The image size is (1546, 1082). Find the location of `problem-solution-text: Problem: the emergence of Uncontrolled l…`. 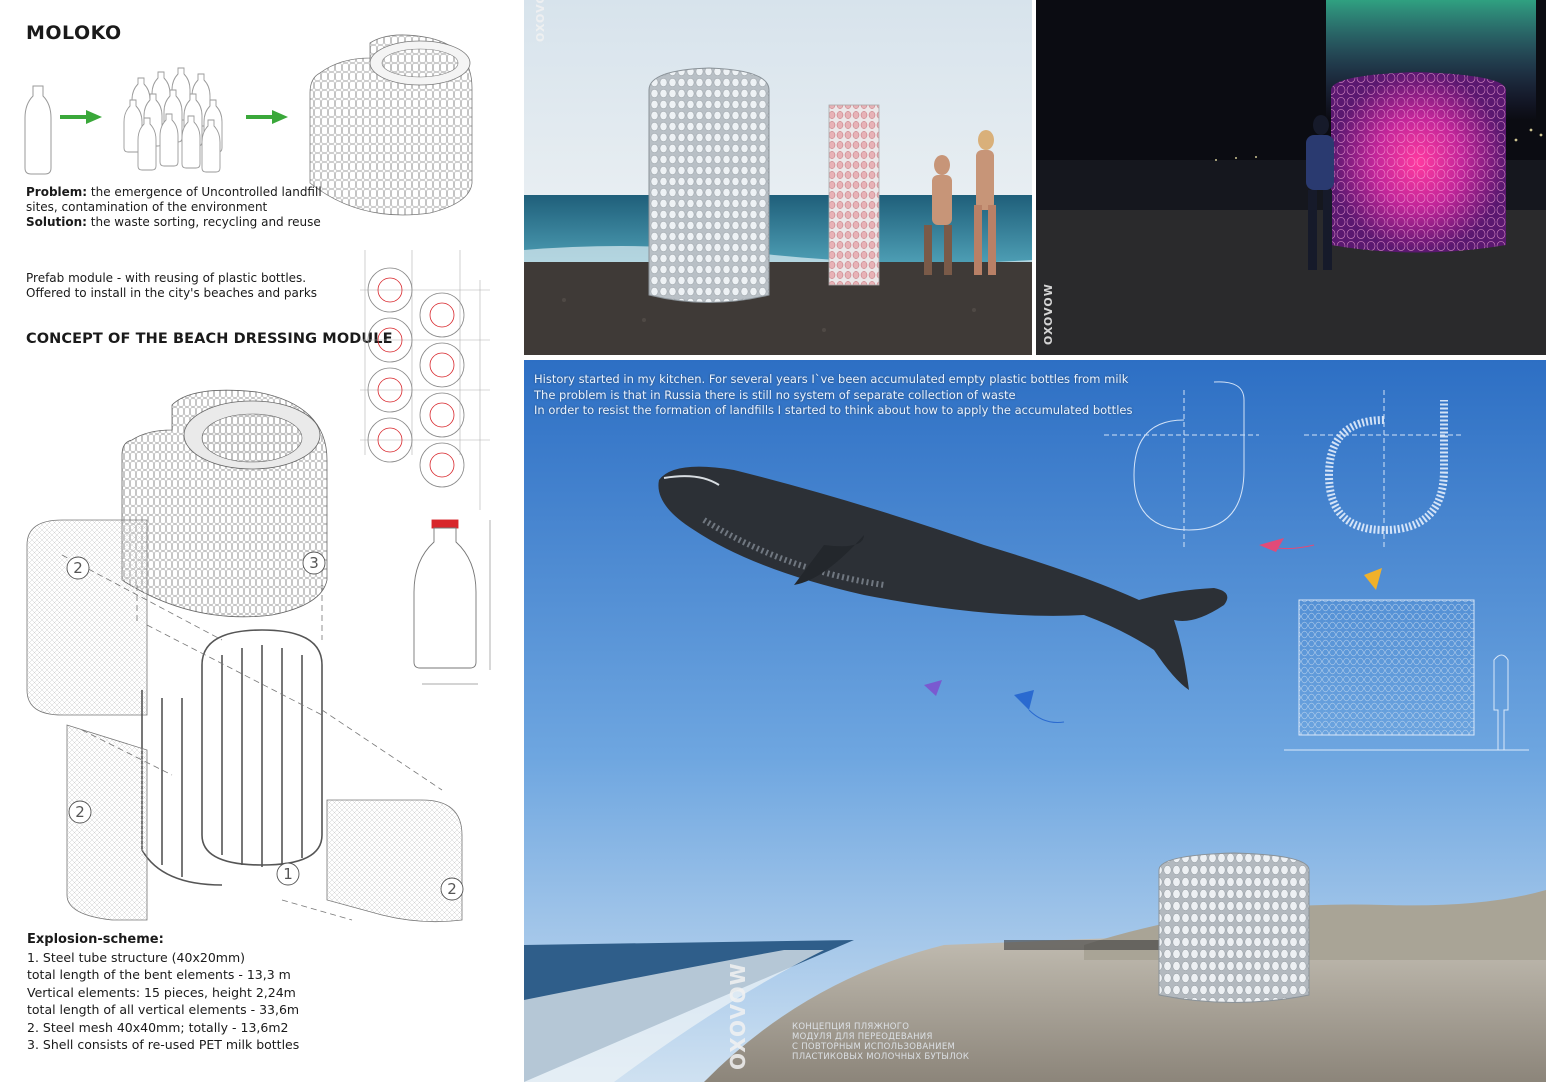

problem-solution-text: Problem: the emergence of Uncontrolled l… is located at coordinates (174, 207).